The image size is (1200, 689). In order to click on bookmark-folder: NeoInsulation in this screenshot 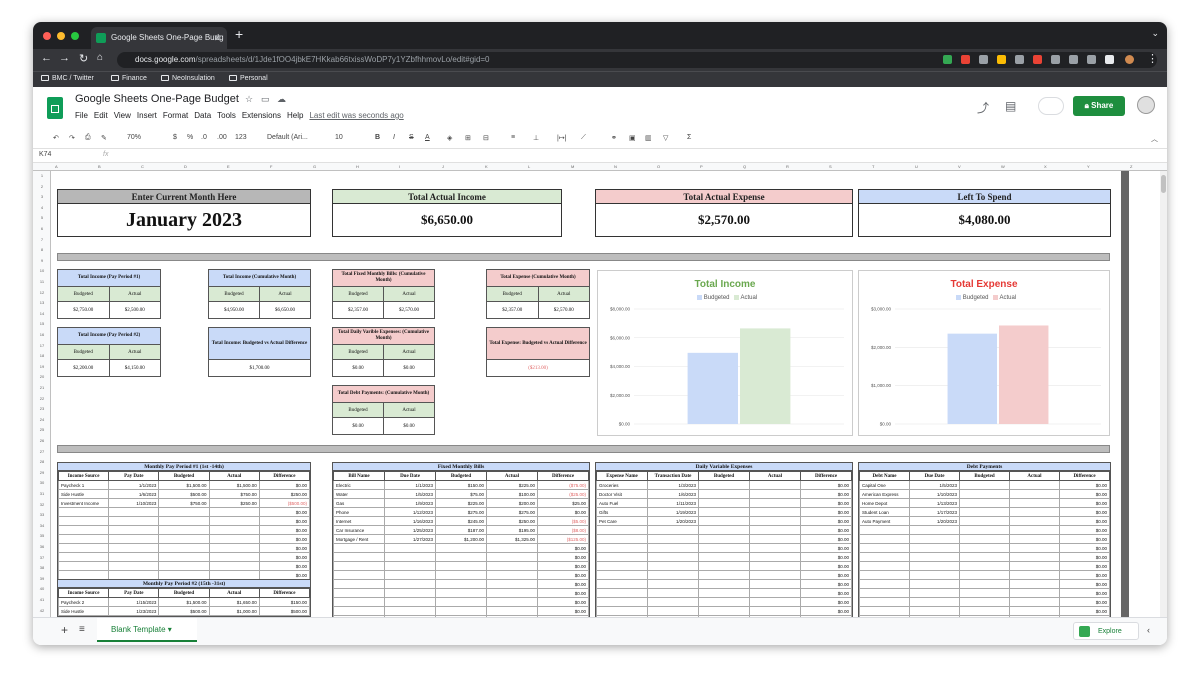, I will do `click(188, 78)`.